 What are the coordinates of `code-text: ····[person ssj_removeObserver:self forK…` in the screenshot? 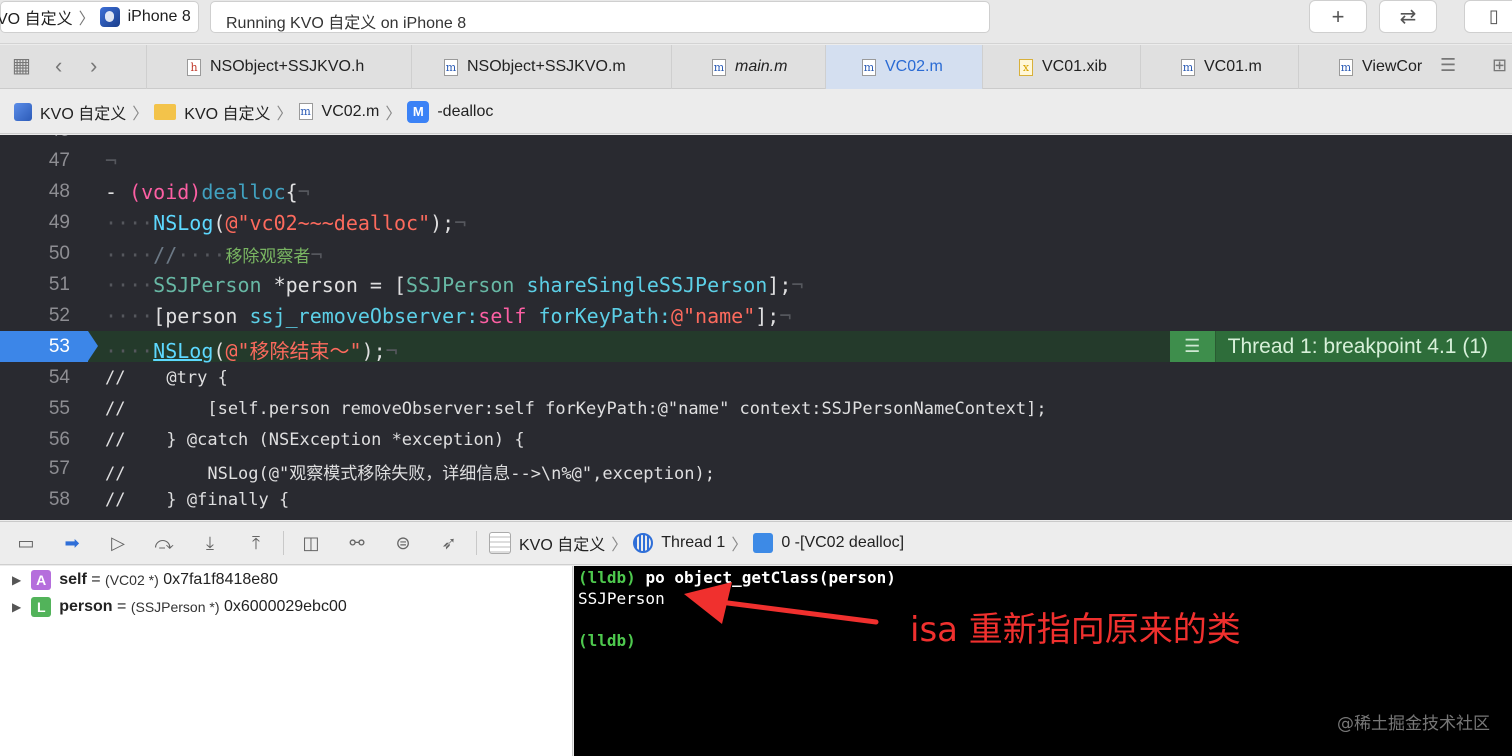 It's located at (448, 316).